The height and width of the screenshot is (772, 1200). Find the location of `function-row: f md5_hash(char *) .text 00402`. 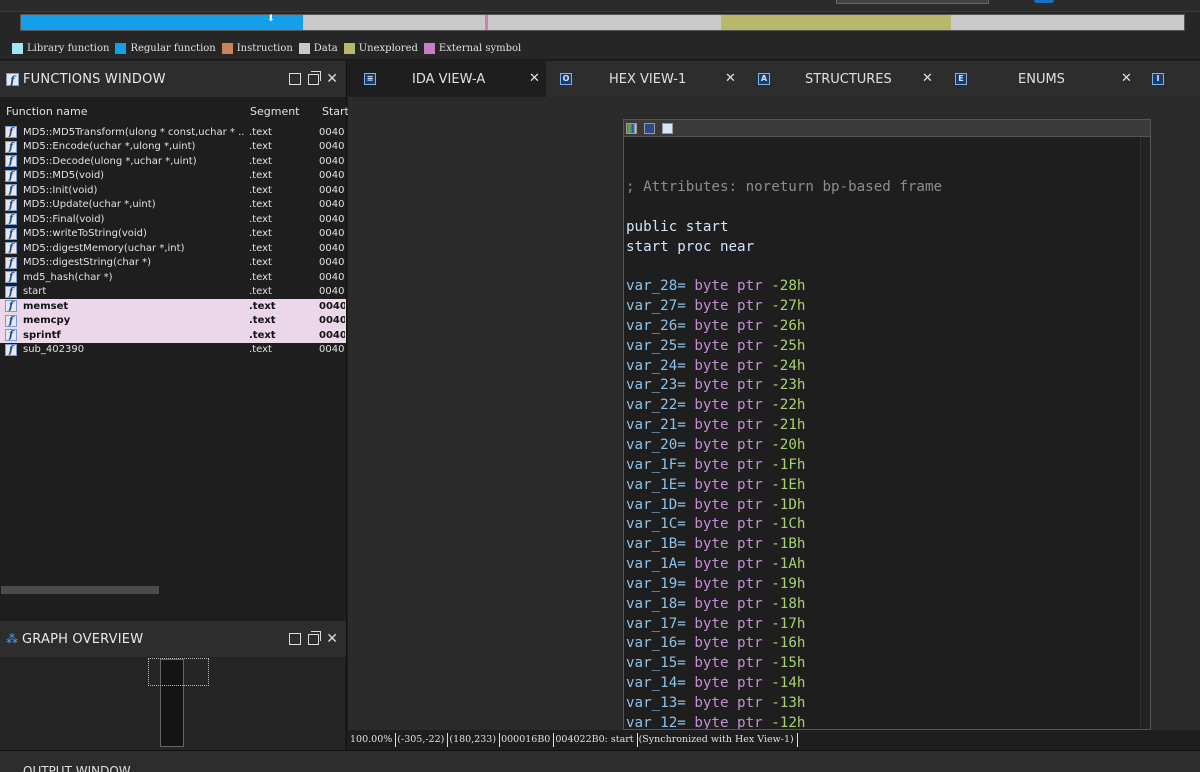

function-row: f md5_hash(char *) .text 00402 is located at coordinates (173, 277).